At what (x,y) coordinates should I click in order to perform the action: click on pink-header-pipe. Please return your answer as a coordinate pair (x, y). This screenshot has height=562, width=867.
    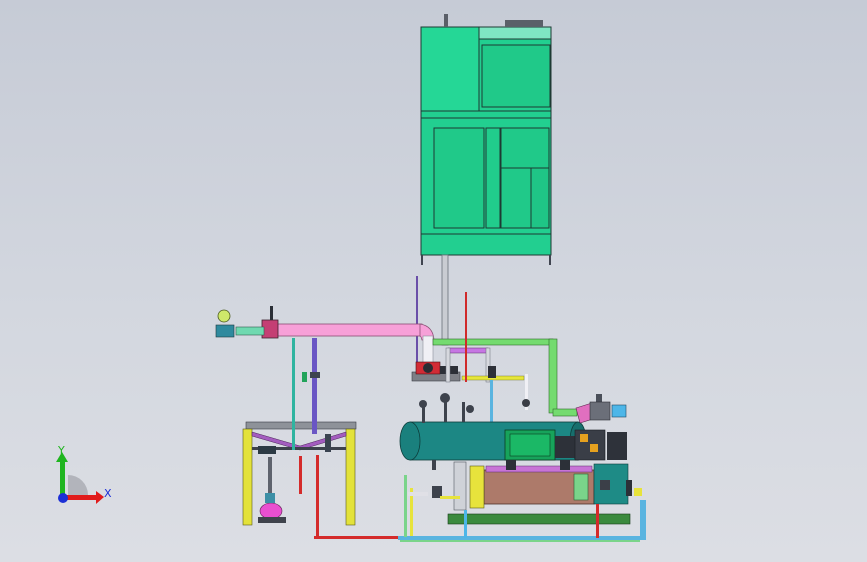
    Looking at the image, I should click on (325, 335).